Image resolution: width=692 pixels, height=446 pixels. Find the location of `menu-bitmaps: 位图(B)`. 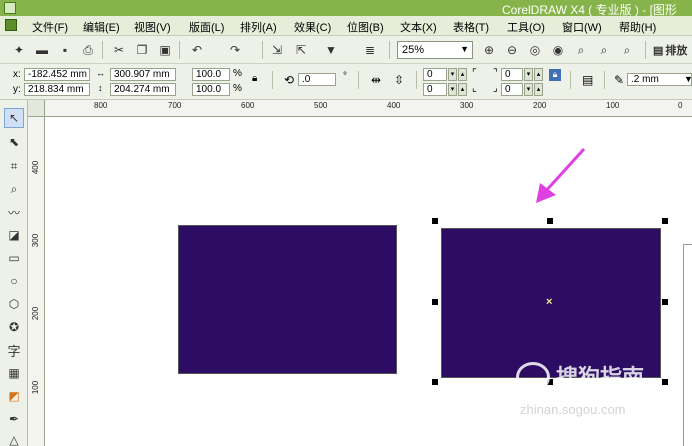

menu-bitmaps: 位图(B) is located at coordinates (365, 27).